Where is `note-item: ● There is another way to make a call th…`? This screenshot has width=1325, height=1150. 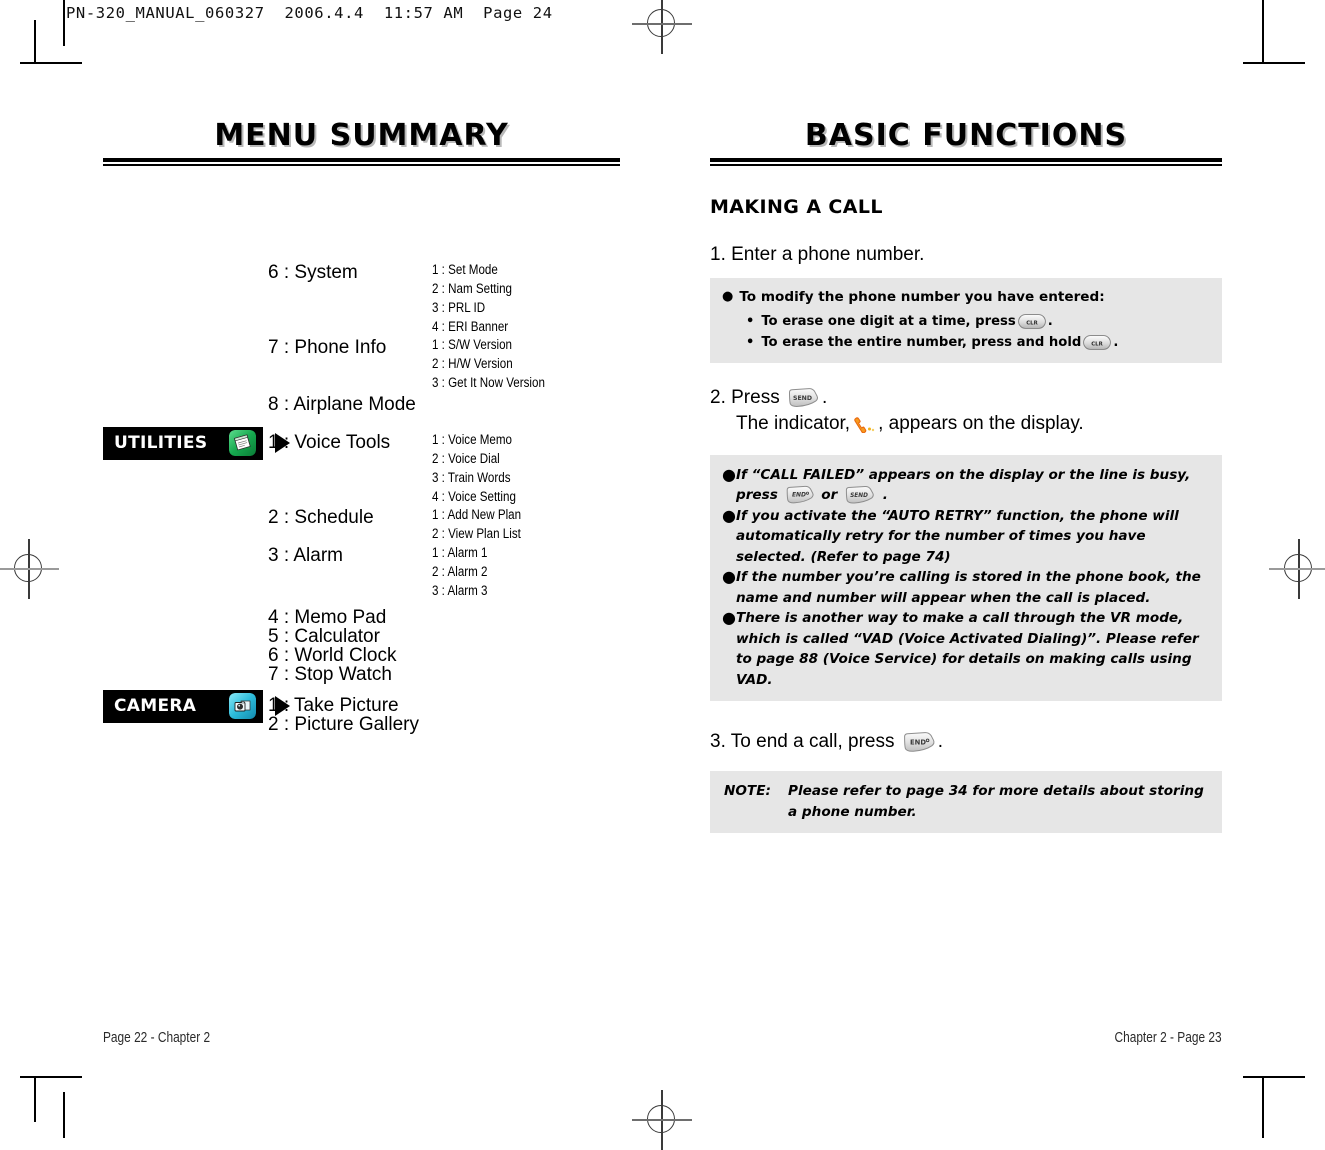
note-item: ● There is another way to make a call th… is located at coordinates (967, 649).